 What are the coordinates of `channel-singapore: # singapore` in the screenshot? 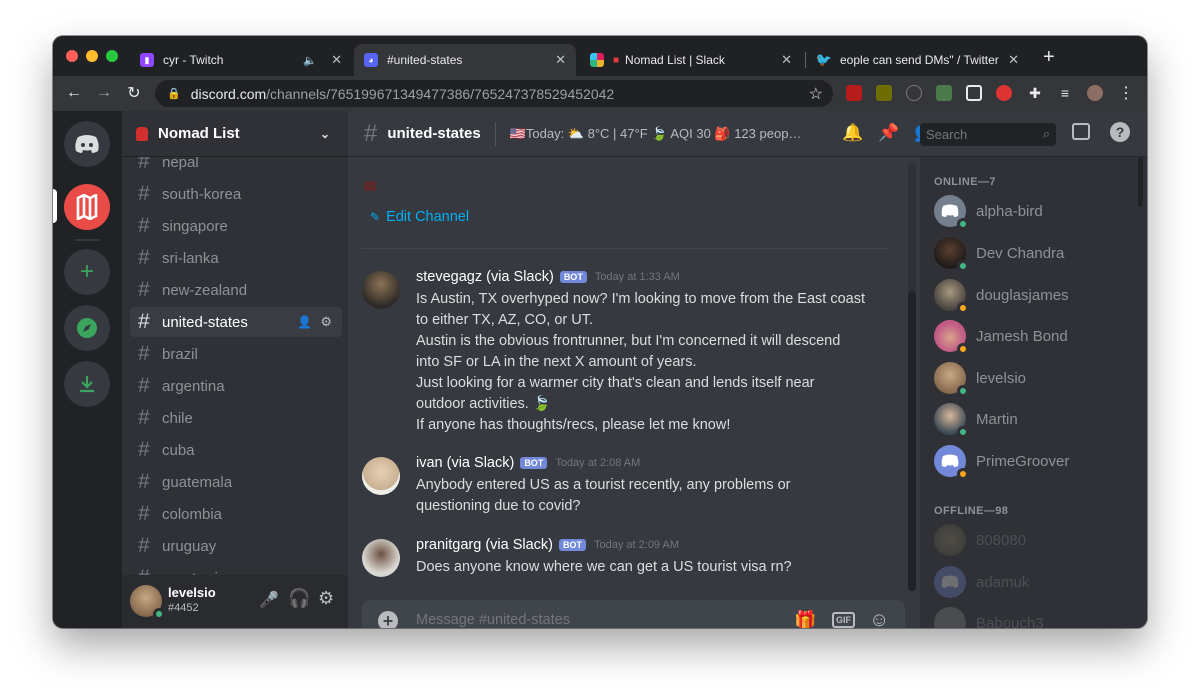 It's located at (236, 226).